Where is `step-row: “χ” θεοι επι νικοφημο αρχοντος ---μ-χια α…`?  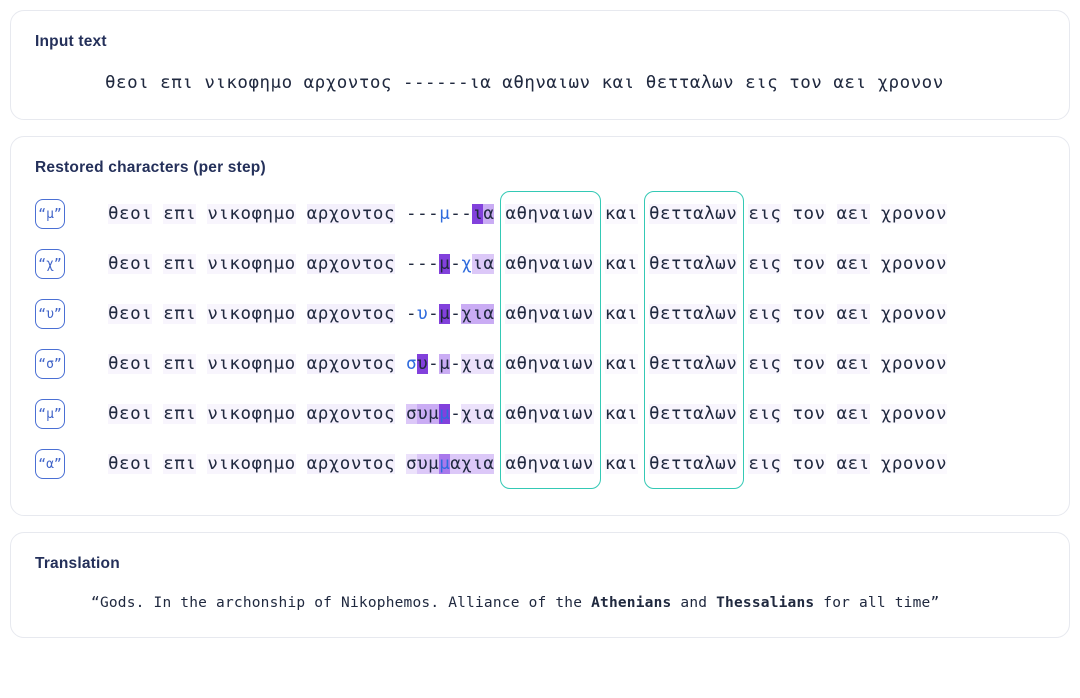 step-row: “χ” θεοι επι νικοφημο αρχοντος ---μ-χια α… is located at coordinates (540, 264).